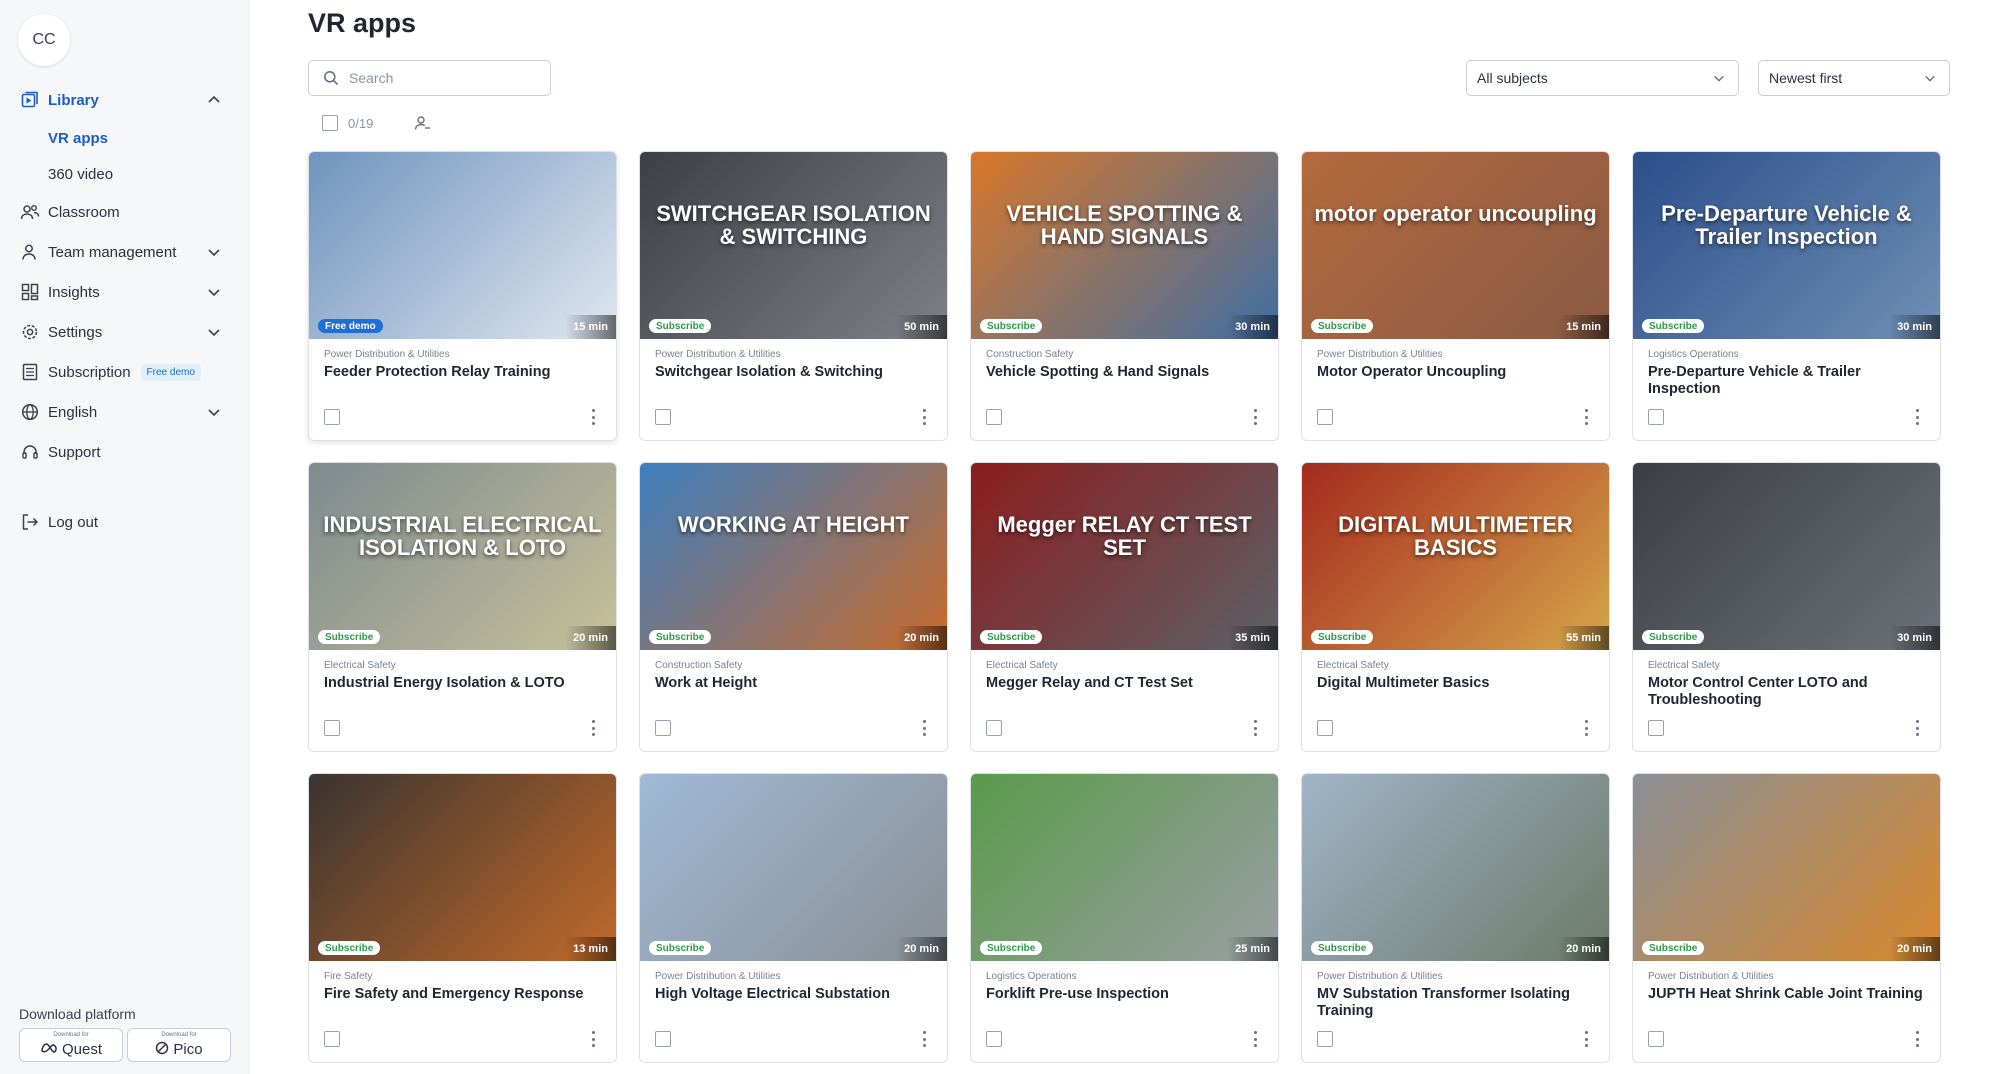 This screenshot has height=1074, width=2000. I want to click on sidebar-item-classroom: Classroom, so click(125, 212).